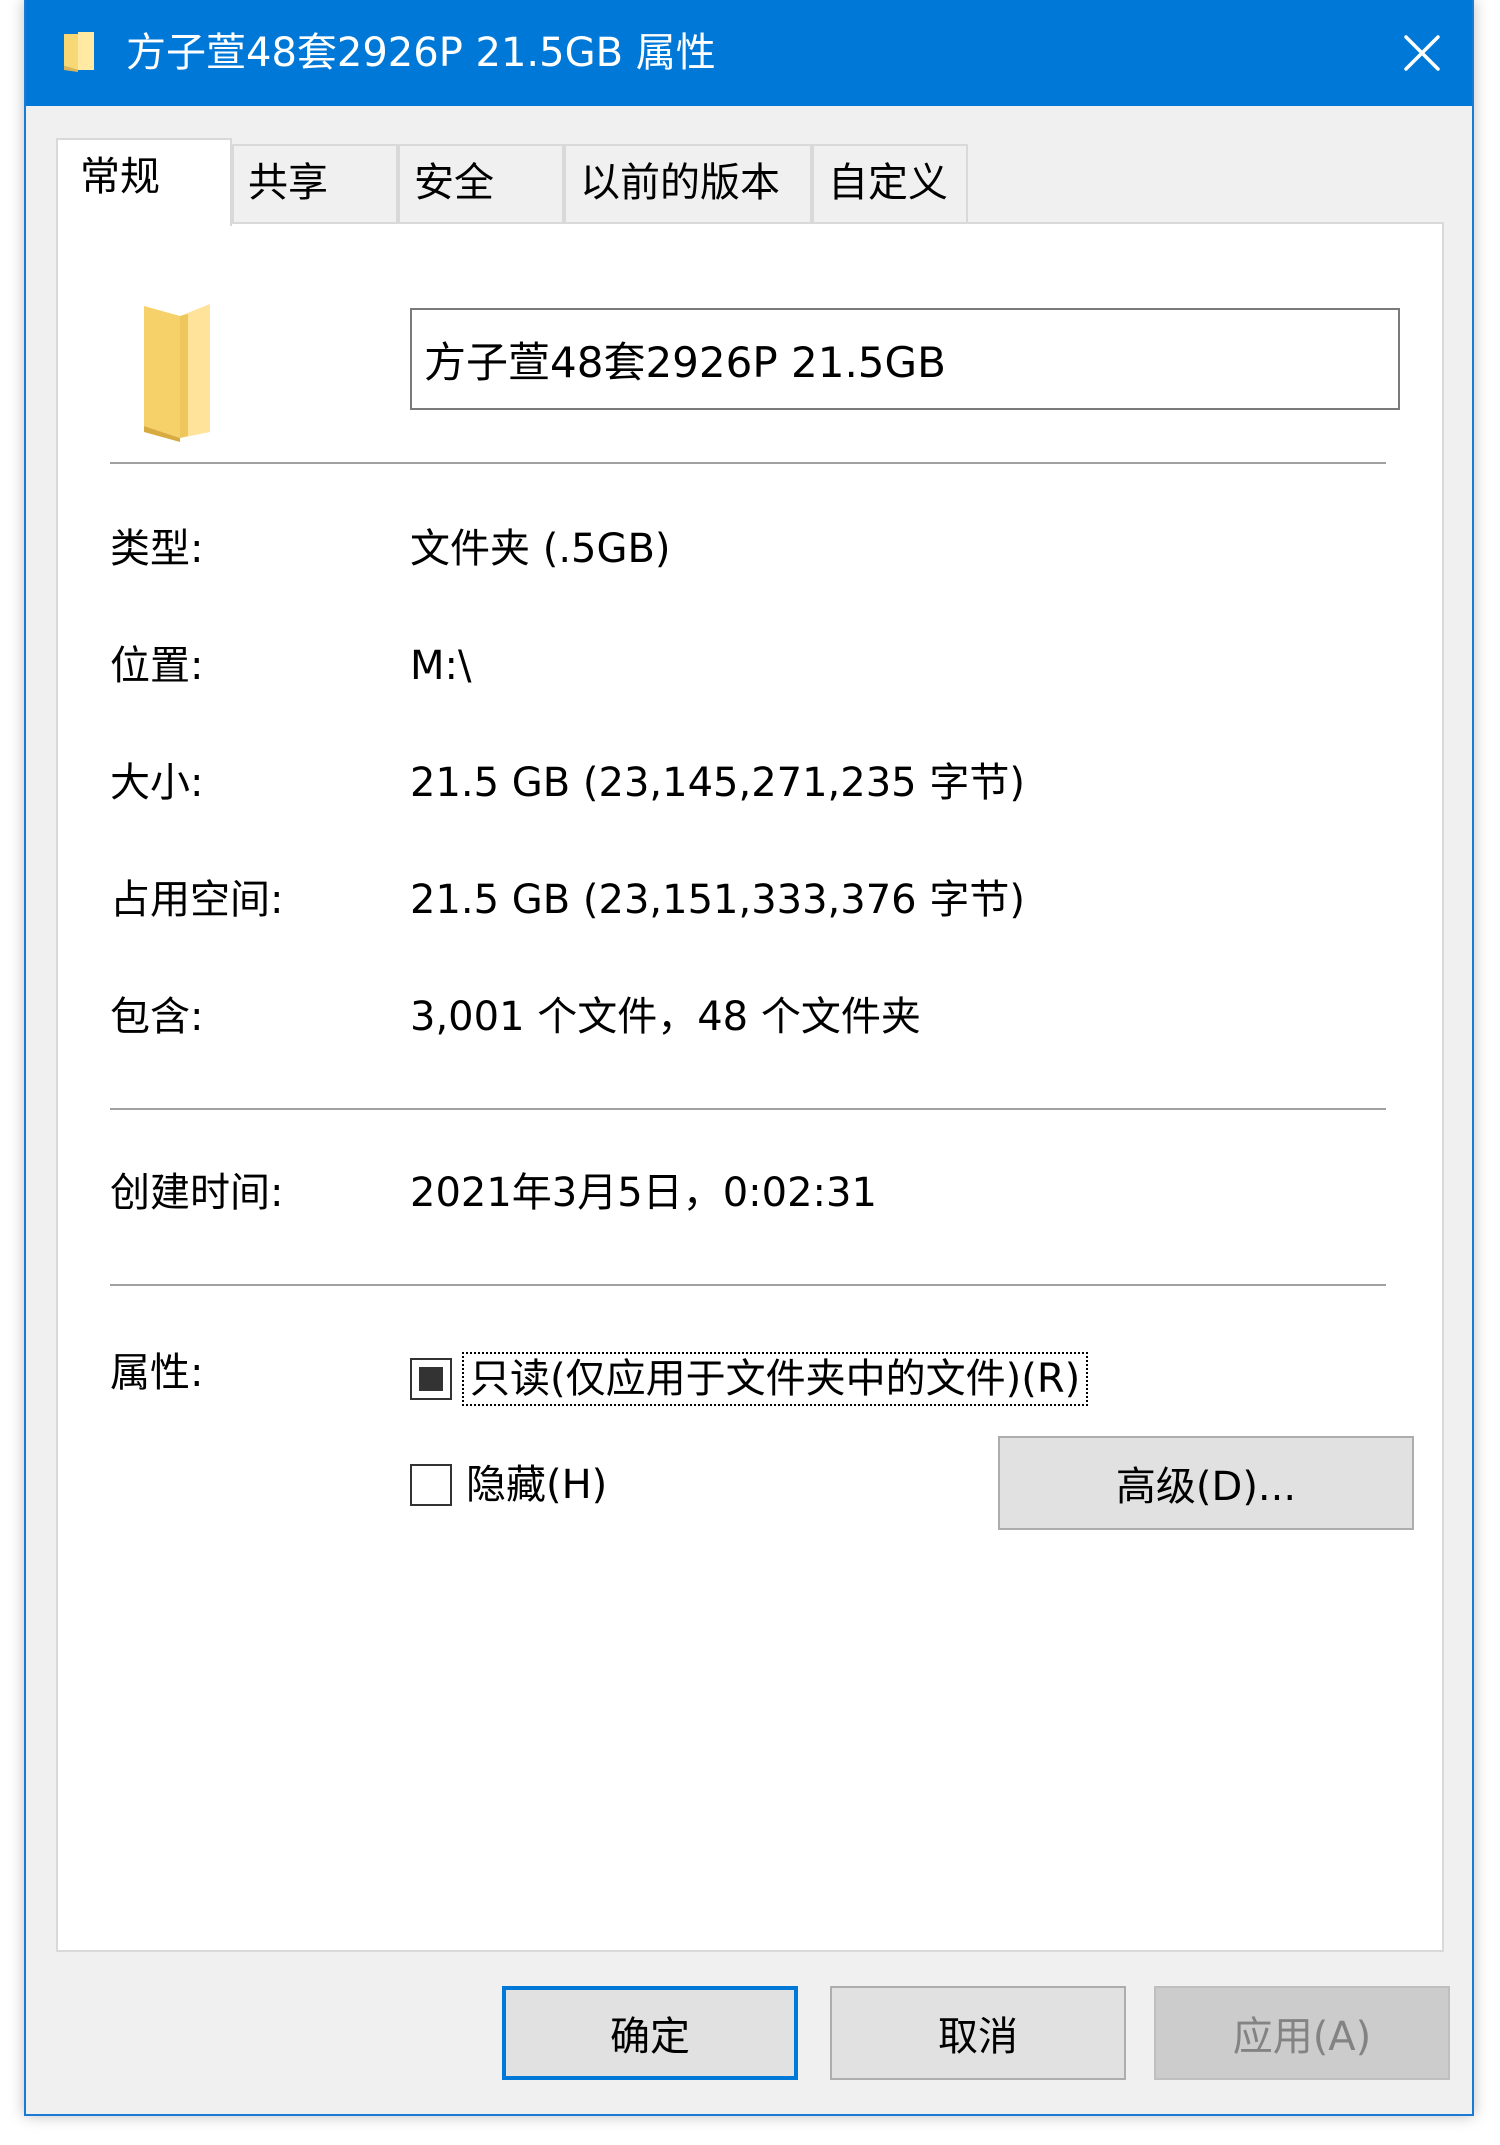 This screenshot has height=2145, width=1500. Describe the element at coordinates (688, 183) in the screenshot. I see `tab-previous-versions: 以前的版本` at that location.